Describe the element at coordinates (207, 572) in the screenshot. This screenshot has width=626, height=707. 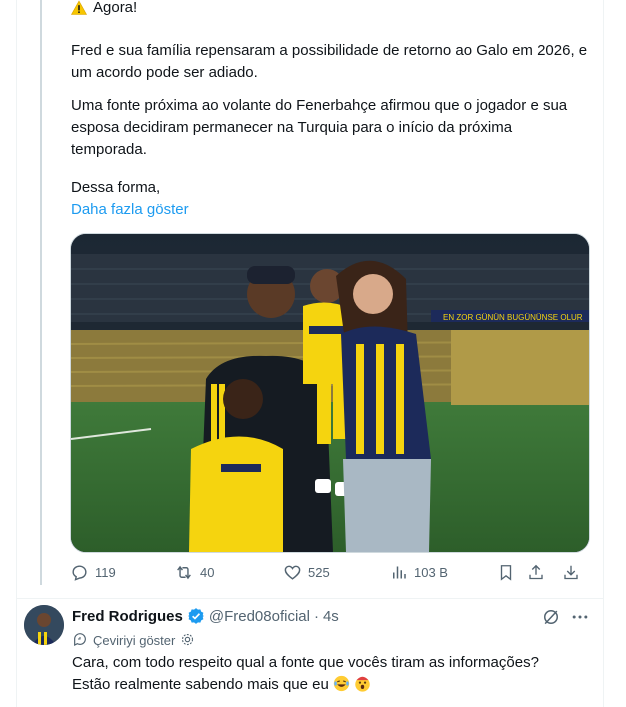
I see `repost-count: 40` at that location.